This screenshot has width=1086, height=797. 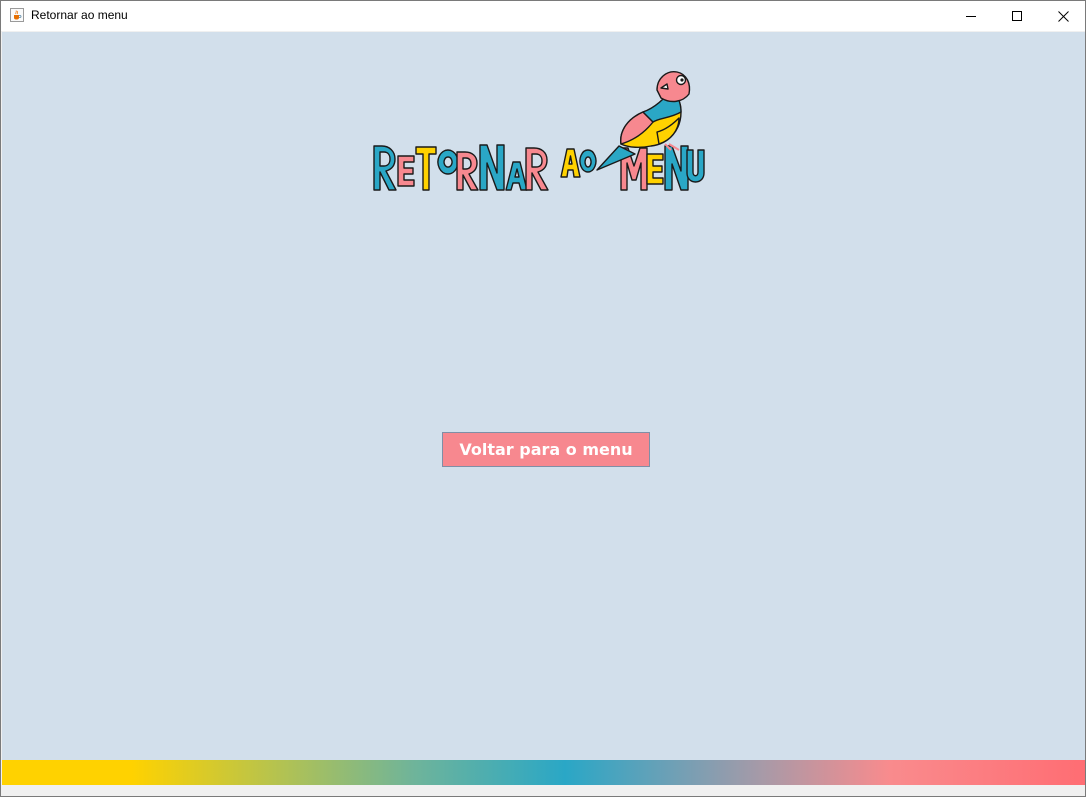 I want to click on minimize-icon, so click(x=971, y=16).